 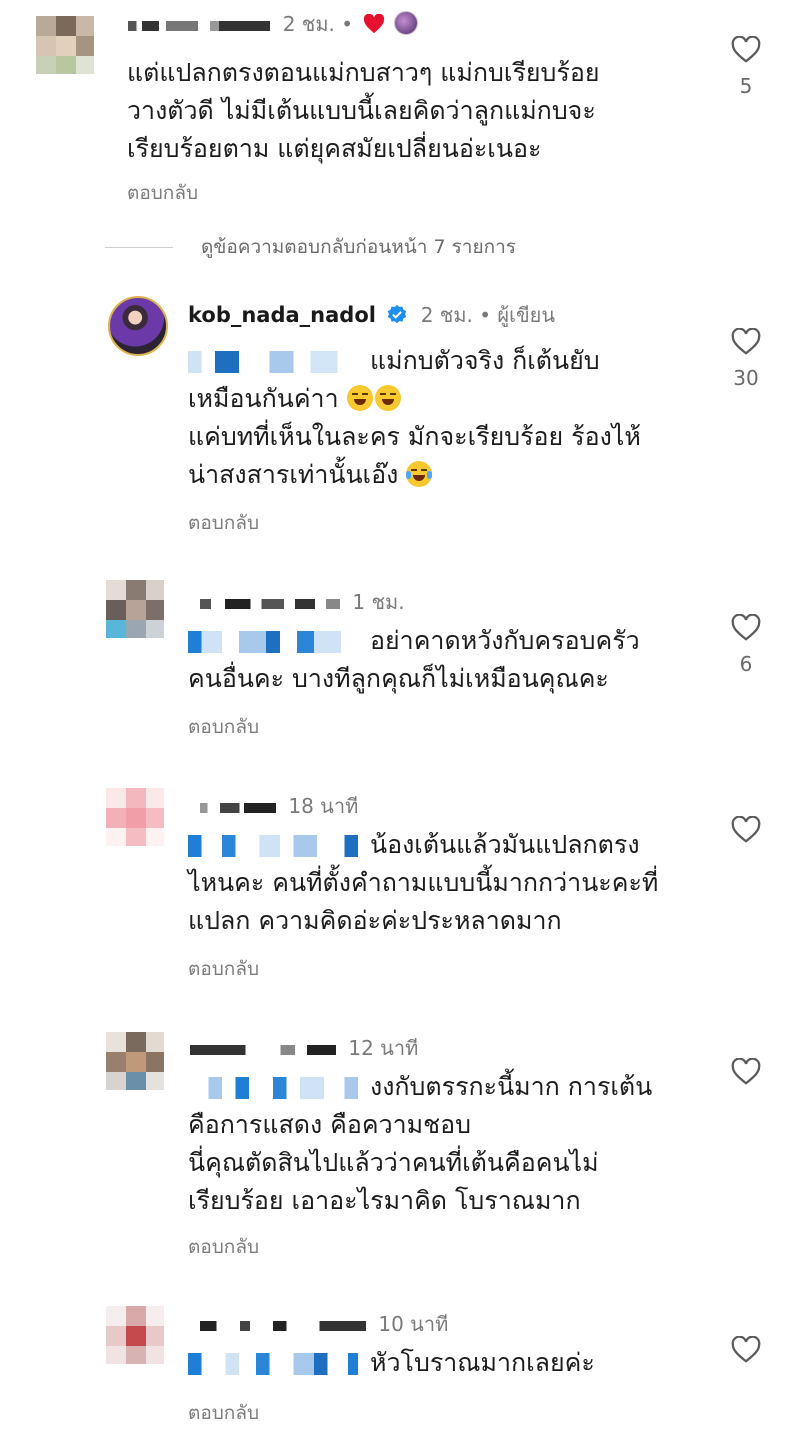 I want to click on verified-badge-icon, so click(x=397, y=315).